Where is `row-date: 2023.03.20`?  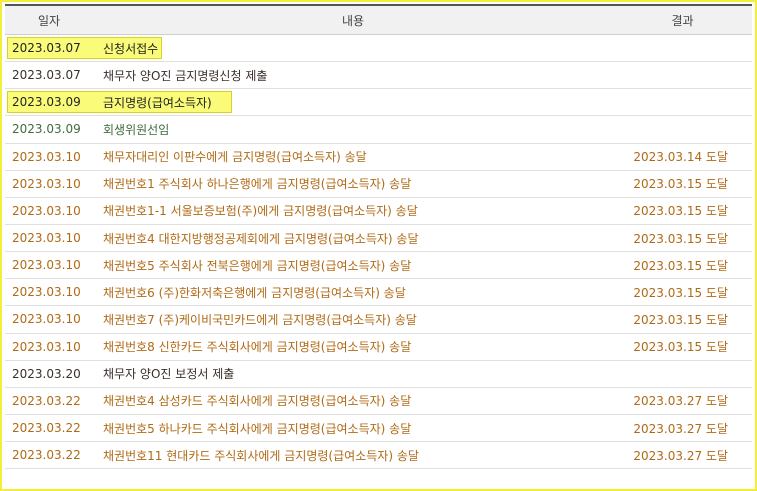 row-date: 2023.03.20 is located at coordinates (46, 373).